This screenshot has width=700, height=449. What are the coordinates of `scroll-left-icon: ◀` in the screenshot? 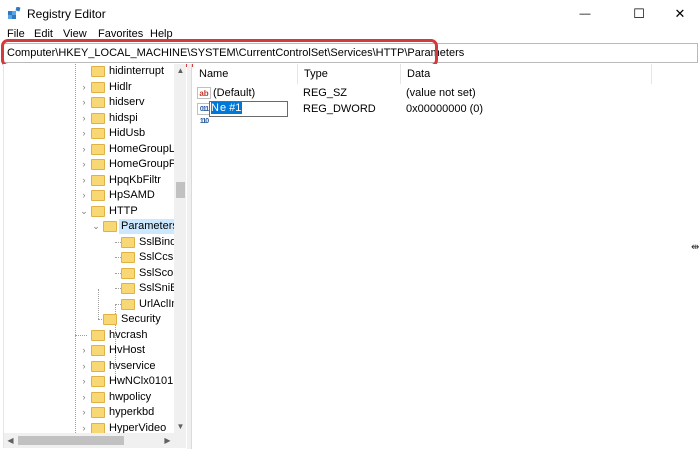 It's located at (10, 440).